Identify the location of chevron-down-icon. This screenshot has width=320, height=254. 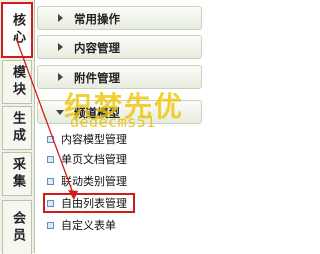
(60, 112).